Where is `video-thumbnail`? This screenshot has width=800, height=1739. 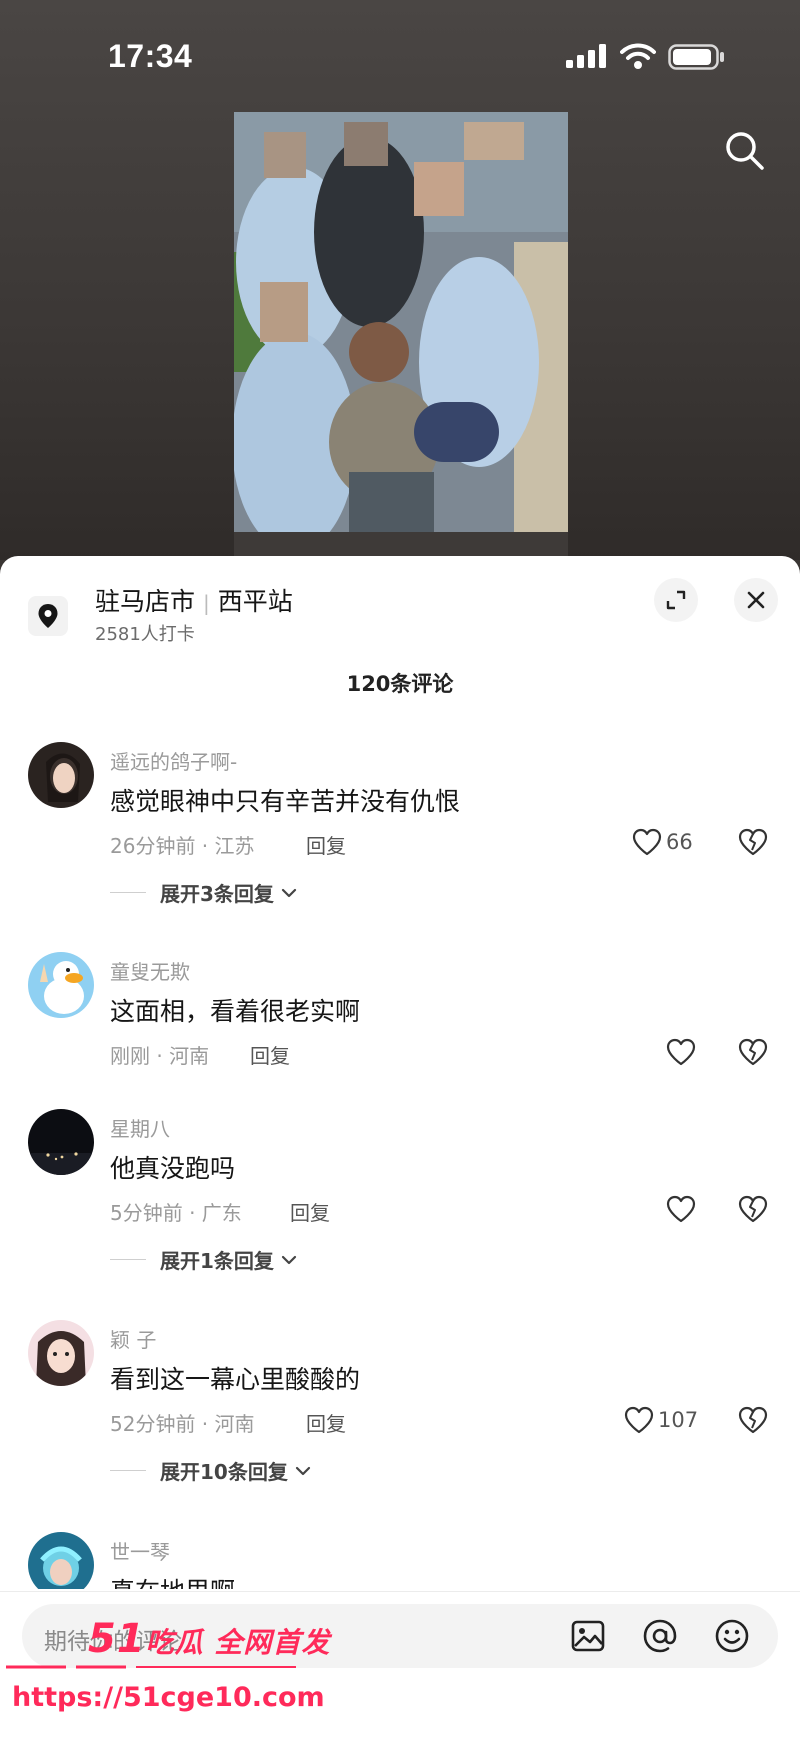
video-thumbnail is located at coordinates (401, 336).